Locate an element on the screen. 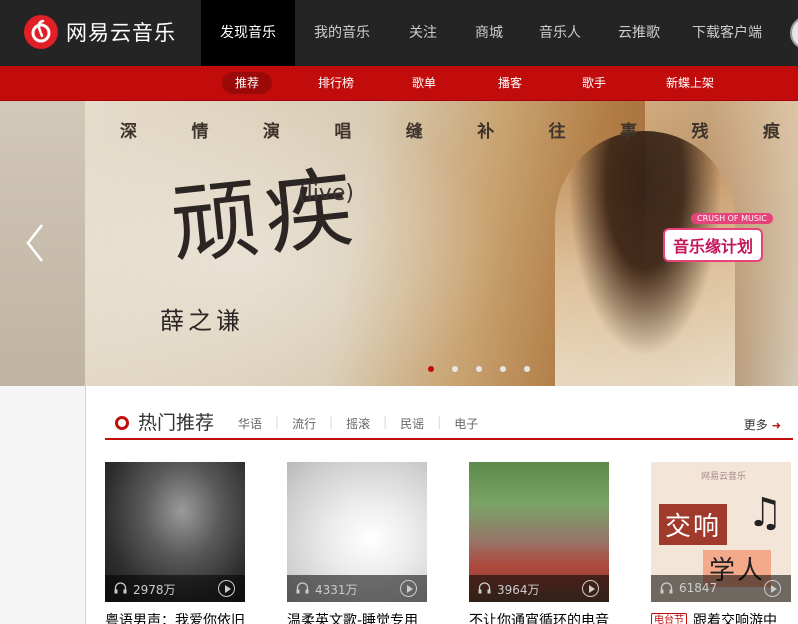 This screenshot has width=798, height=624. play-count: 2978万 is located at coordinates (154, 590).